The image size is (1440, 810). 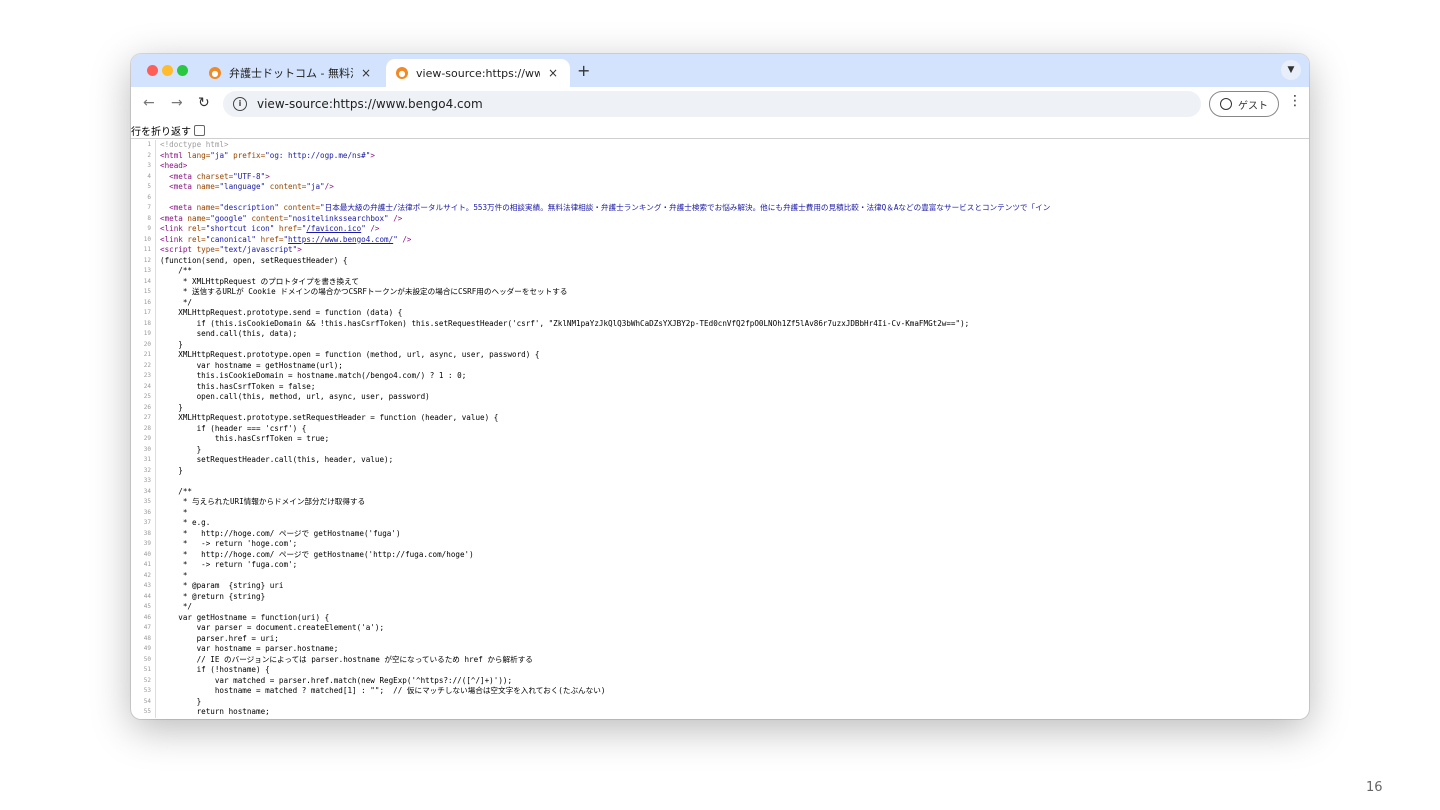 What do you see at coordinates (177, 103) in the screenshot?
I see `forward-arrow-icon: →` at bounding box center [177, 103].